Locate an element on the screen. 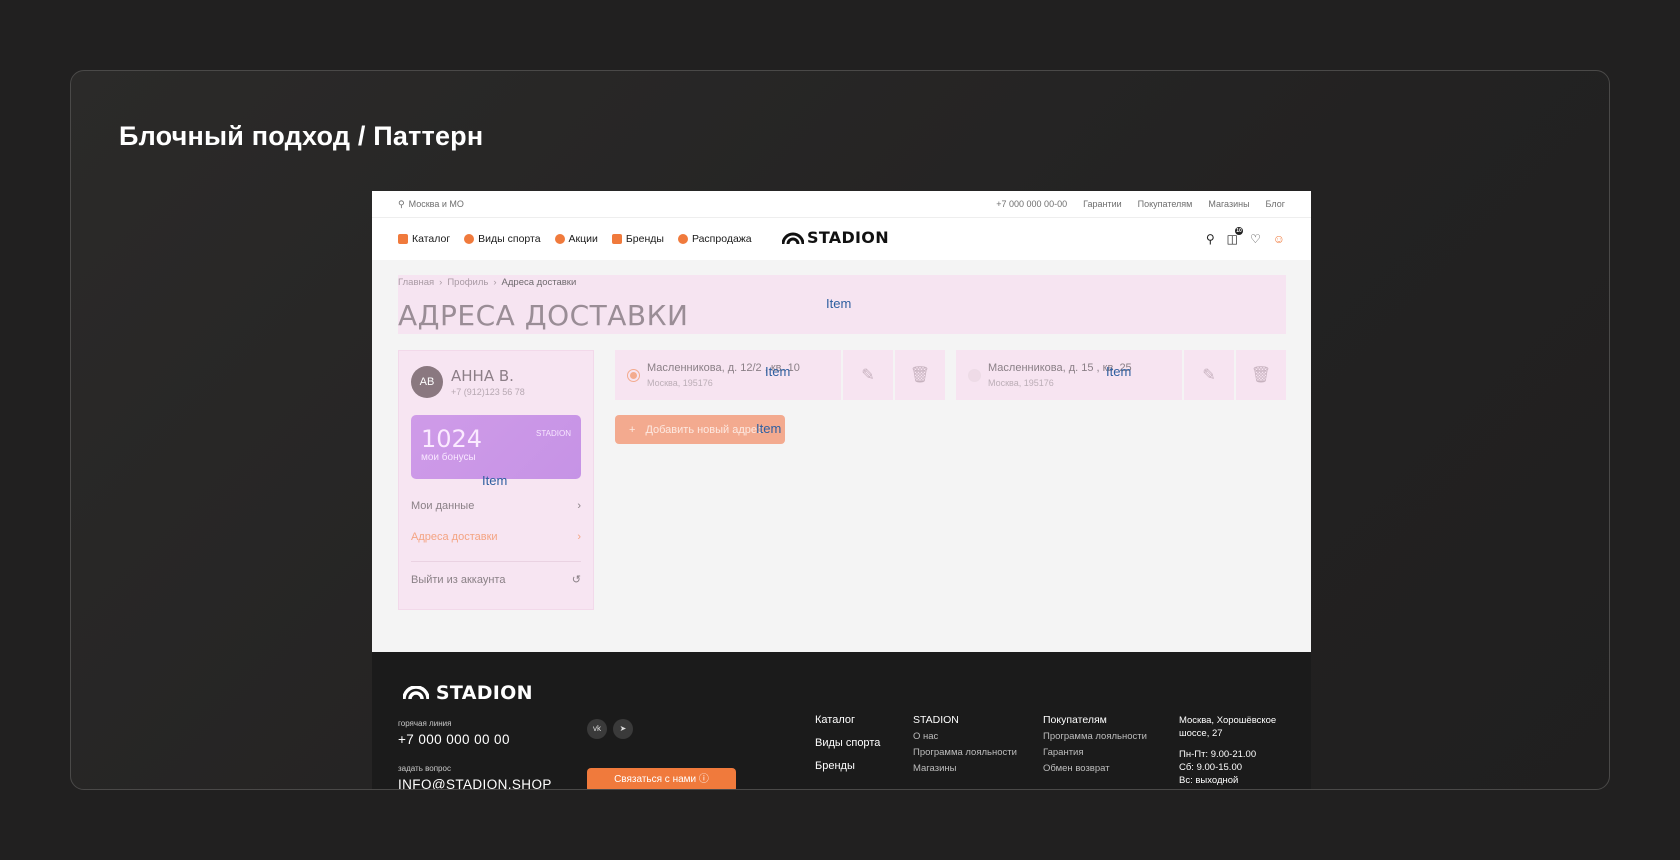  cart-count-badge: 10 is located at coordinates (1238, 231).